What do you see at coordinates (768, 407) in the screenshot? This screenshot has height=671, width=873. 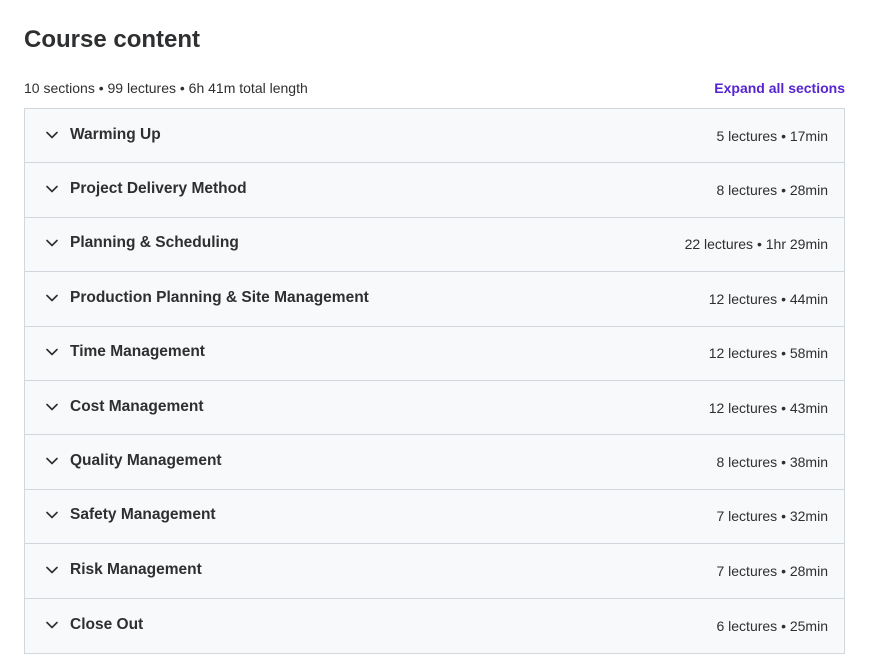 I see `section-meta: 12 lectures • 43min` at bounding box center [768, 407].